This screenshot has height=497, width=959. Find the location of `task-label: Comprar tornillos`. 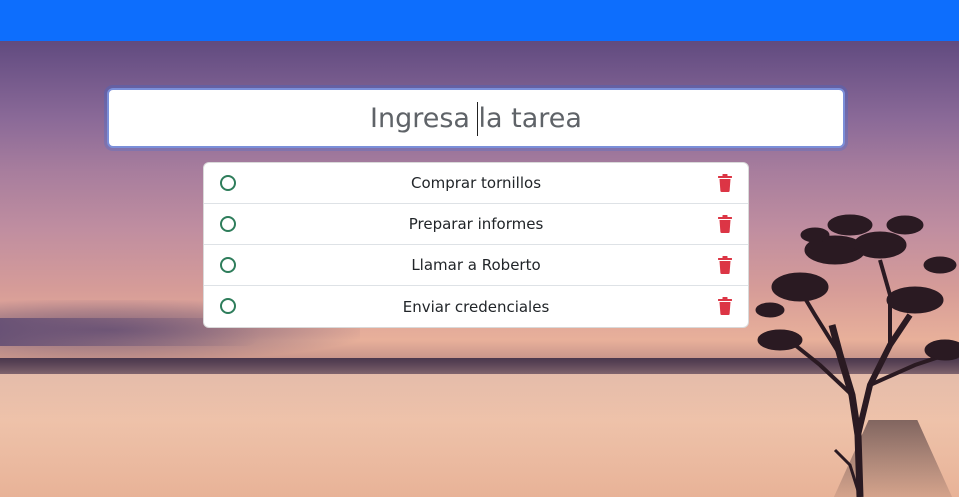

task-label: Comprar tornillos is located at coordinates (476, 183).